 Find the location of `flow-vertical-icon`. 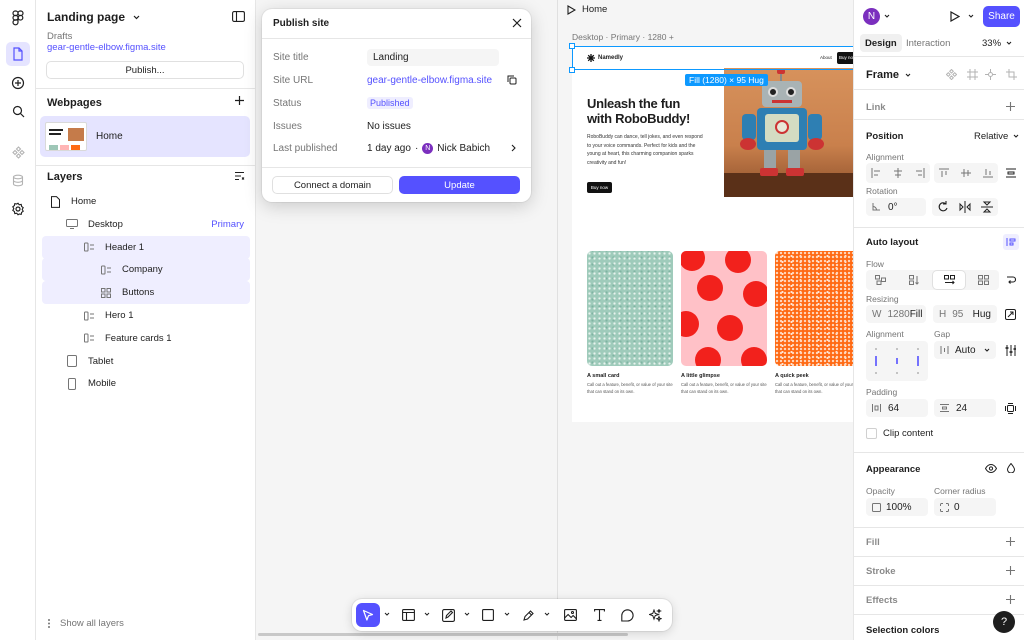

flow-vertical-icon is located at coordinates (914, 280).